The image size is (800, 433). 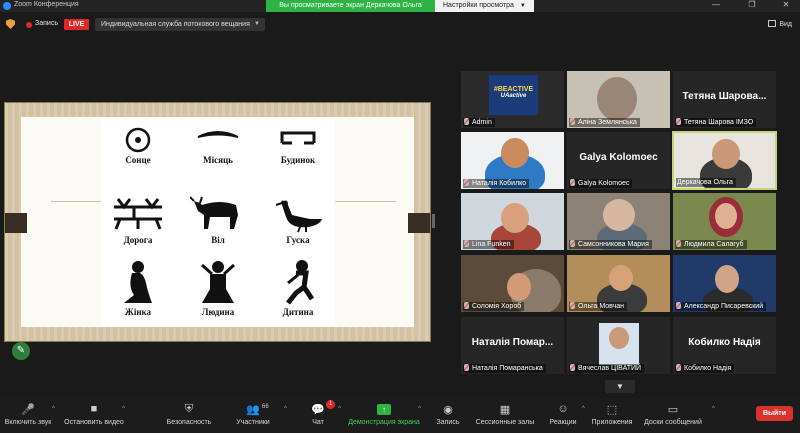 I want to click on live-badge: LIVE, so click(x=76, y=24).